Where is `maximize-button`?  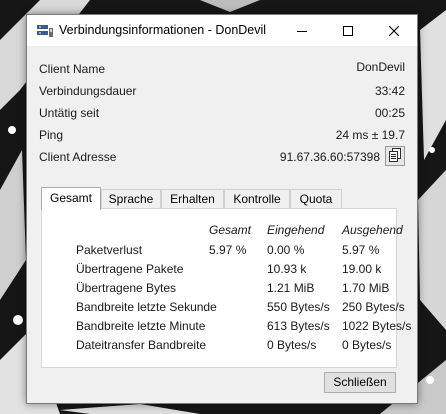
maximize-button is located at coordinates (348, 30).